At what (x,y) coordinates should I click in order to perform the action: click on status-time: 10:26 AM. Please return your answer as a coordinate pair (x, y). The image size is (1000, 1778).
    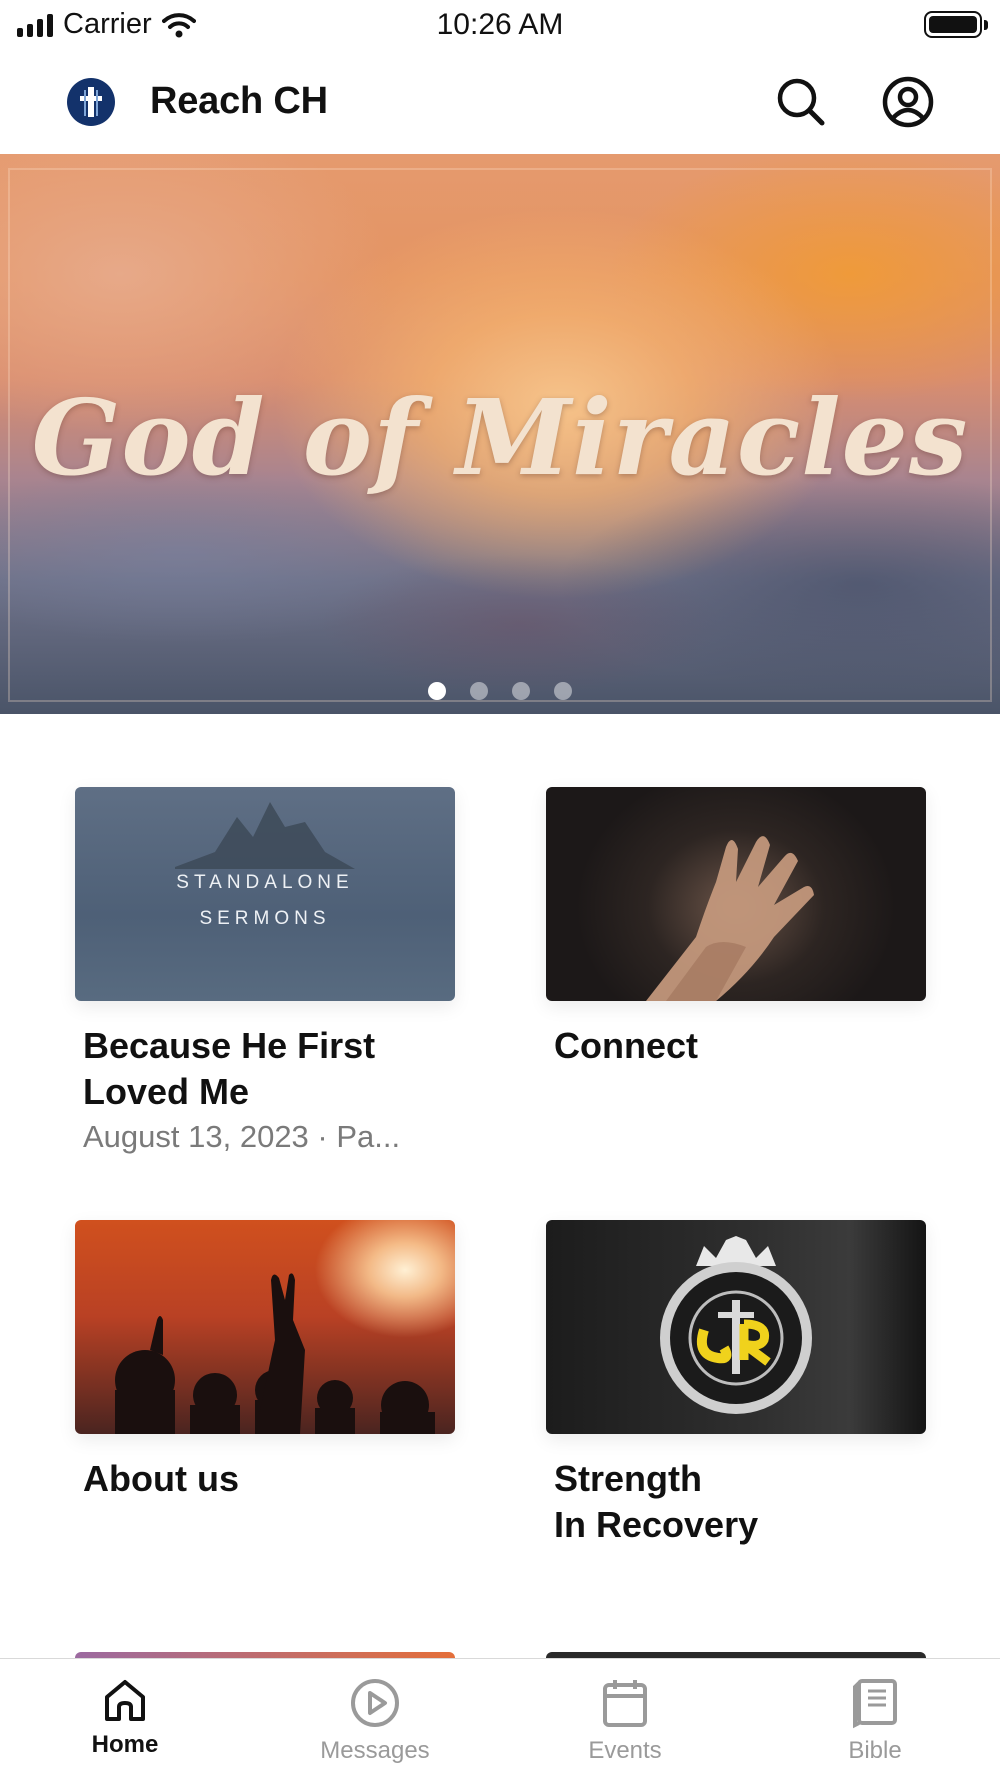
    Looking at the image, I should click on (500, 24).